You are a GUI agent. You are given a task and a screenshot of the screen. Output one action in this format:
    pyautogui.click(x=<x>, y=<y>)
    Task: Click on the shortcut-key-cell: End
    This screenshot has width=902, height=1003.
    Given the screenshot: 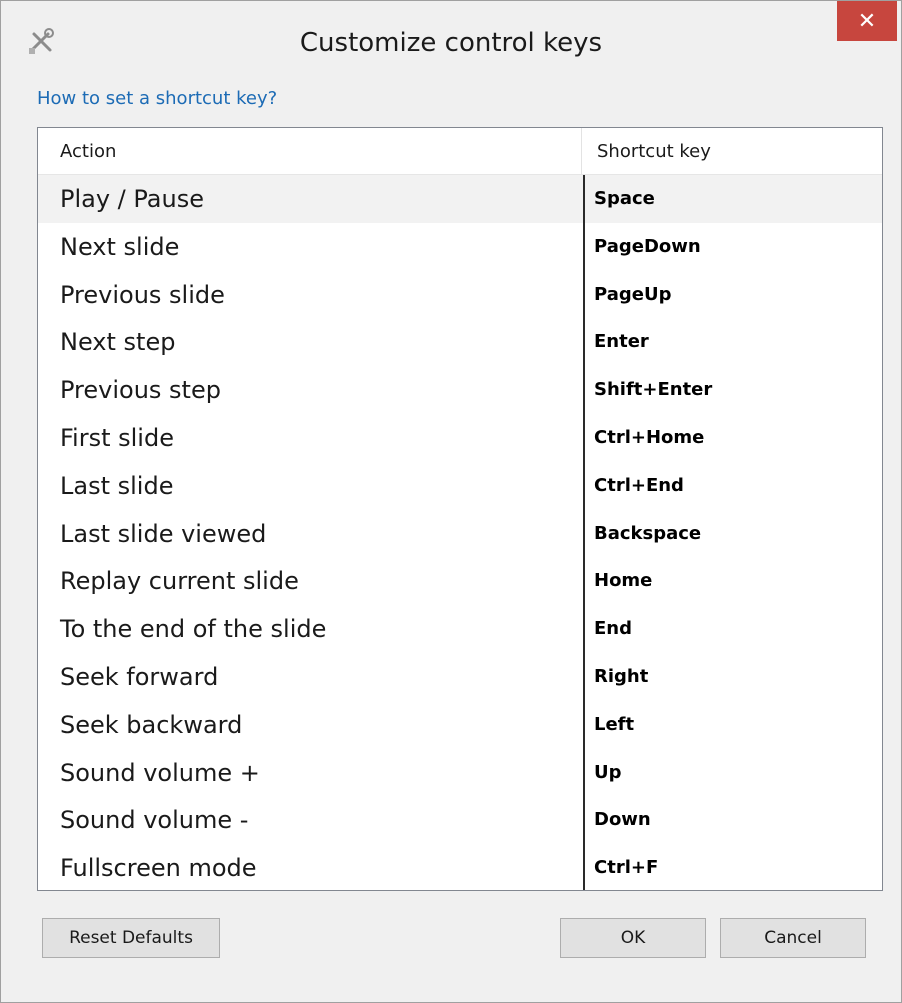 What is the action you would take?
    pyautogui.click(x=613, y=629)
    